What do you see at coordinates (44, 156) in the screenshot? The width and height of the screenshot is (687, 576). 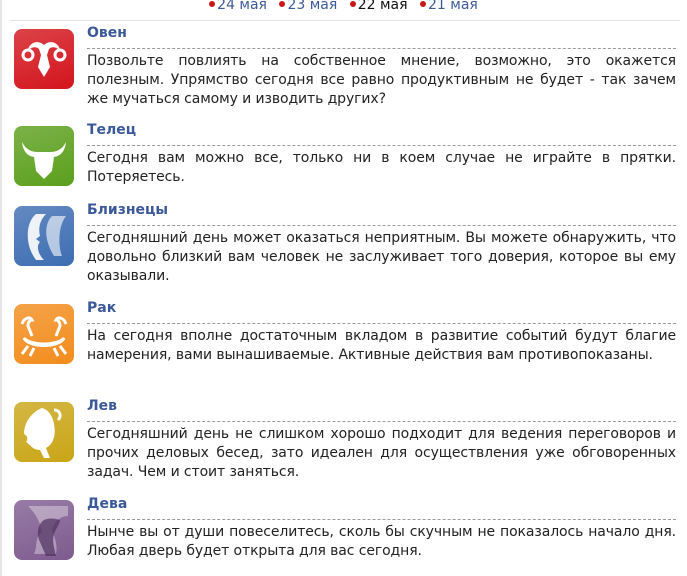 I see `taurus-bull-icon` at bounding box center [44, 156].